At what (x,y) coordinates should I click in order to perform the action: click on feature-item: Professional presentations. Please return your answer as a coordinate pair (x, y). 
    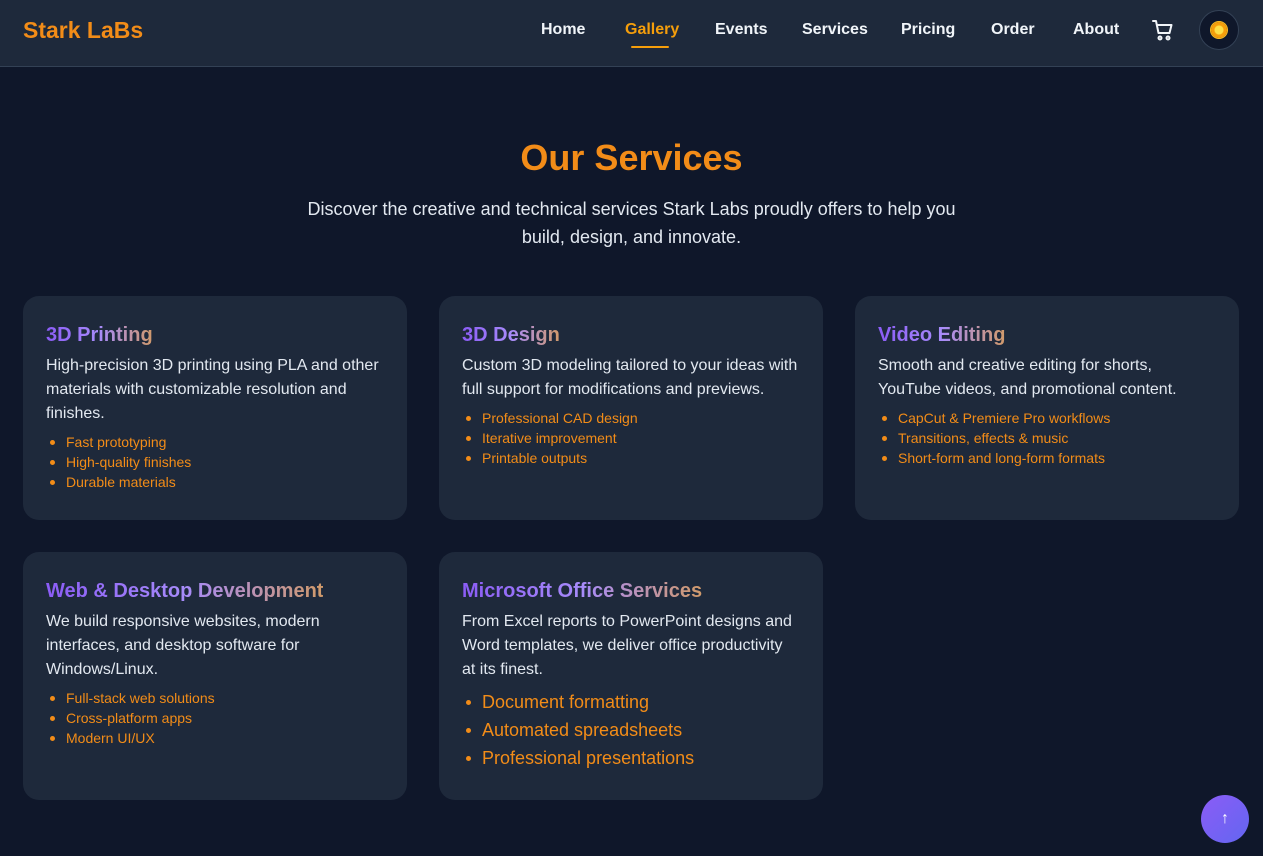
    Looking at the image, I should click on (631, 758).